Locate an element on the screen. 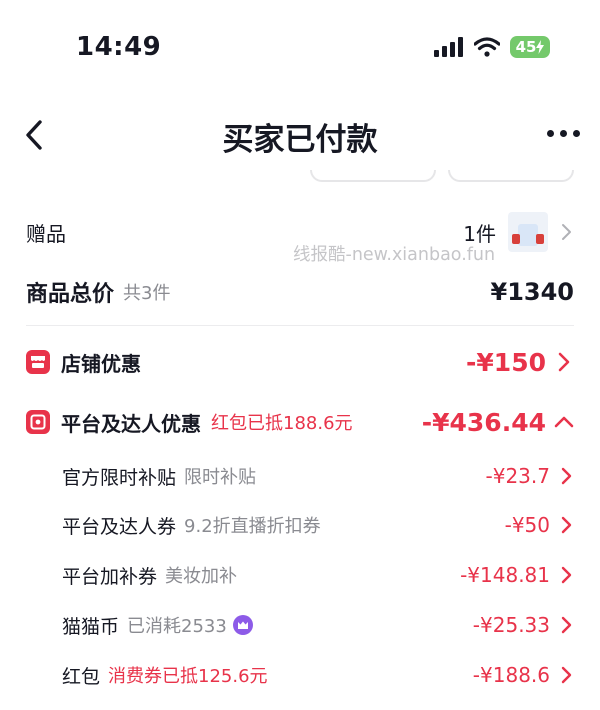 Image resolution: width=600 pixels, height=710 pixels. item-amount: -¥148.81 is located at coordinates (505, 575).